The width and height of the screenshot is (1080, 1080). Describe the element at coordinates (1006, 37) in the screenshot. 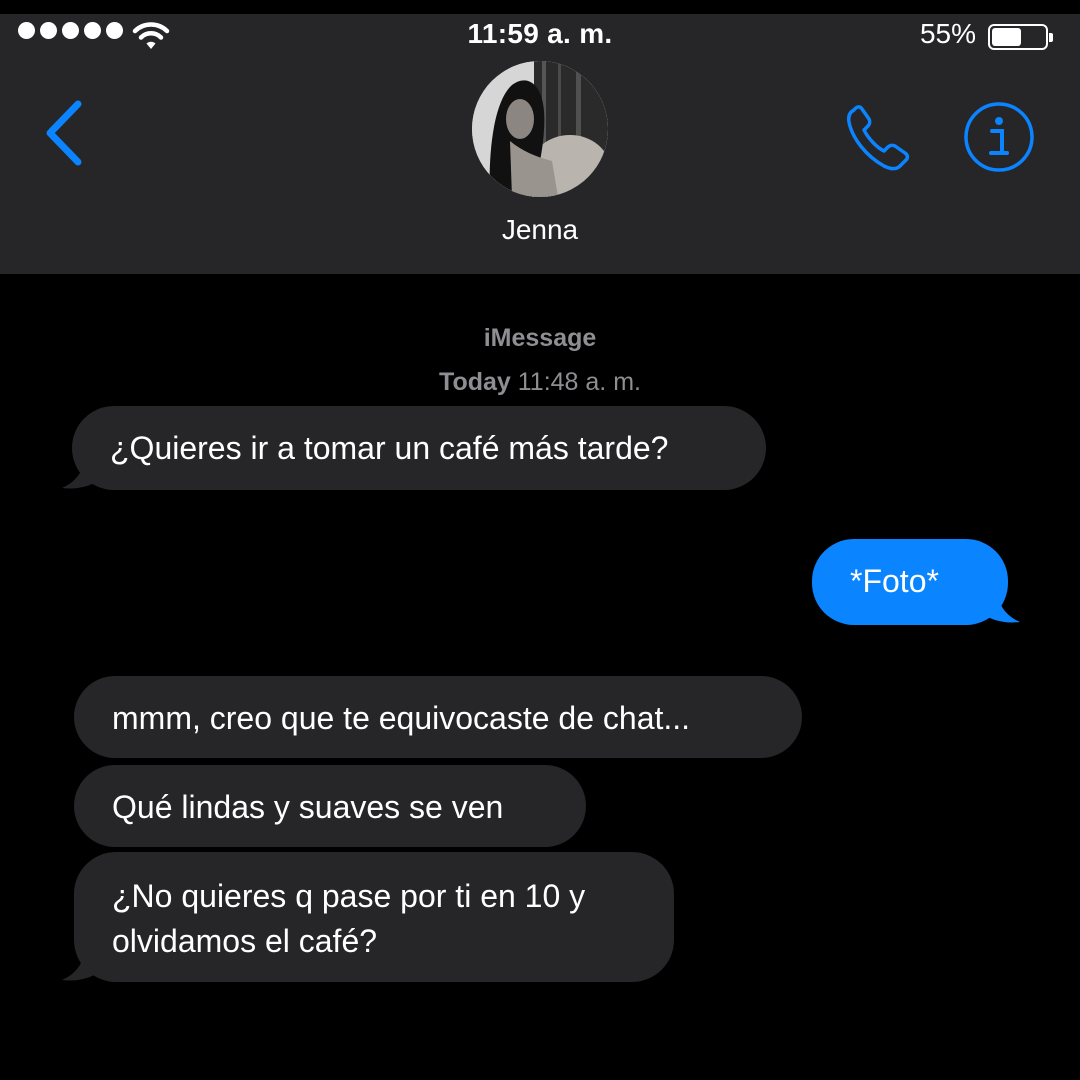

I see `battery-level` at that location.